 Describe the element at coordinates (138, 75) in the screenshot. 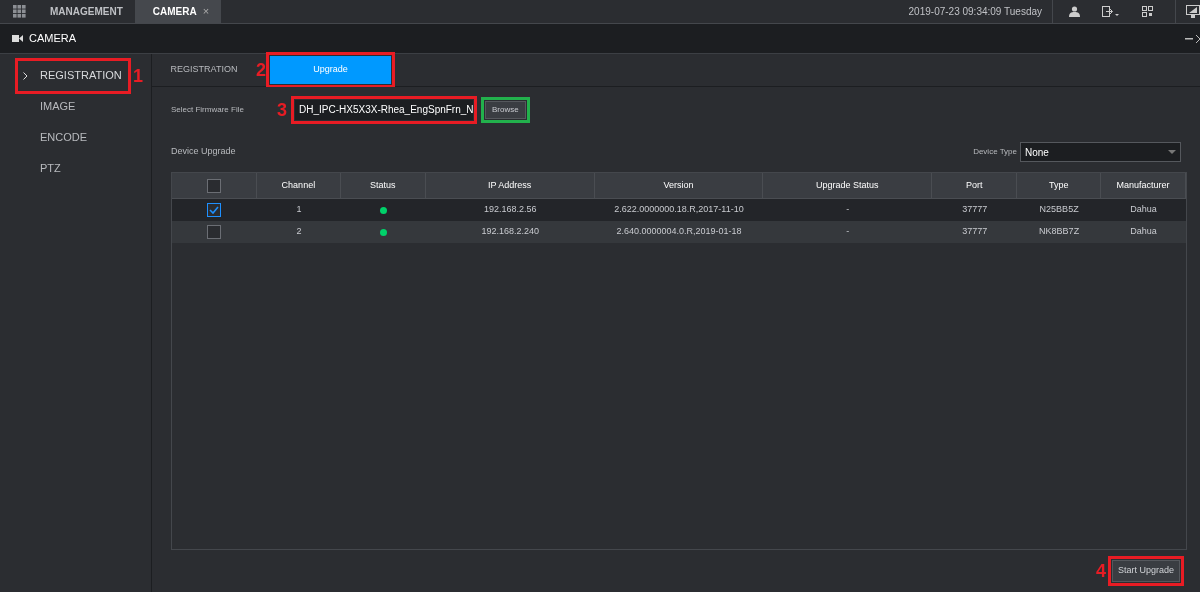

I see `callout-number: 1` at that location.